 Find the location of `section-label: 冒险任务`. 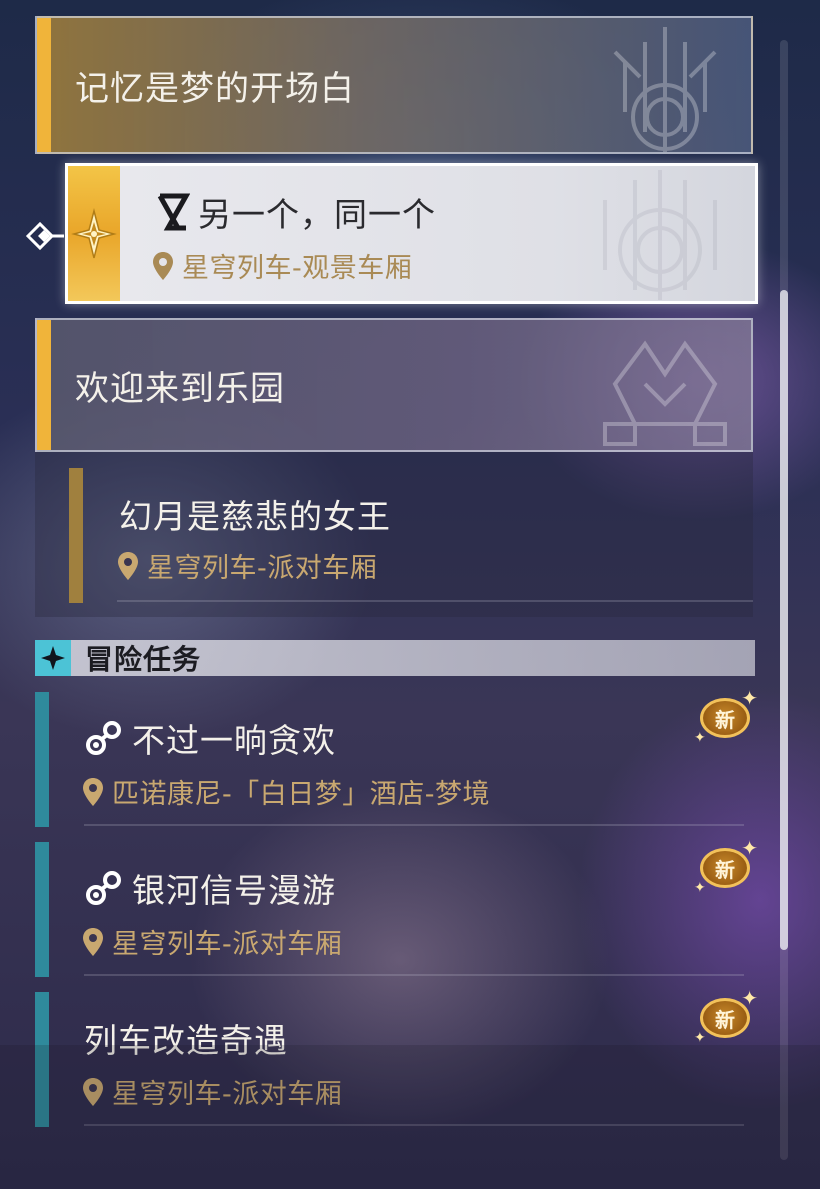

section-label: 冒险任务 is located at coordinates (143, 659).